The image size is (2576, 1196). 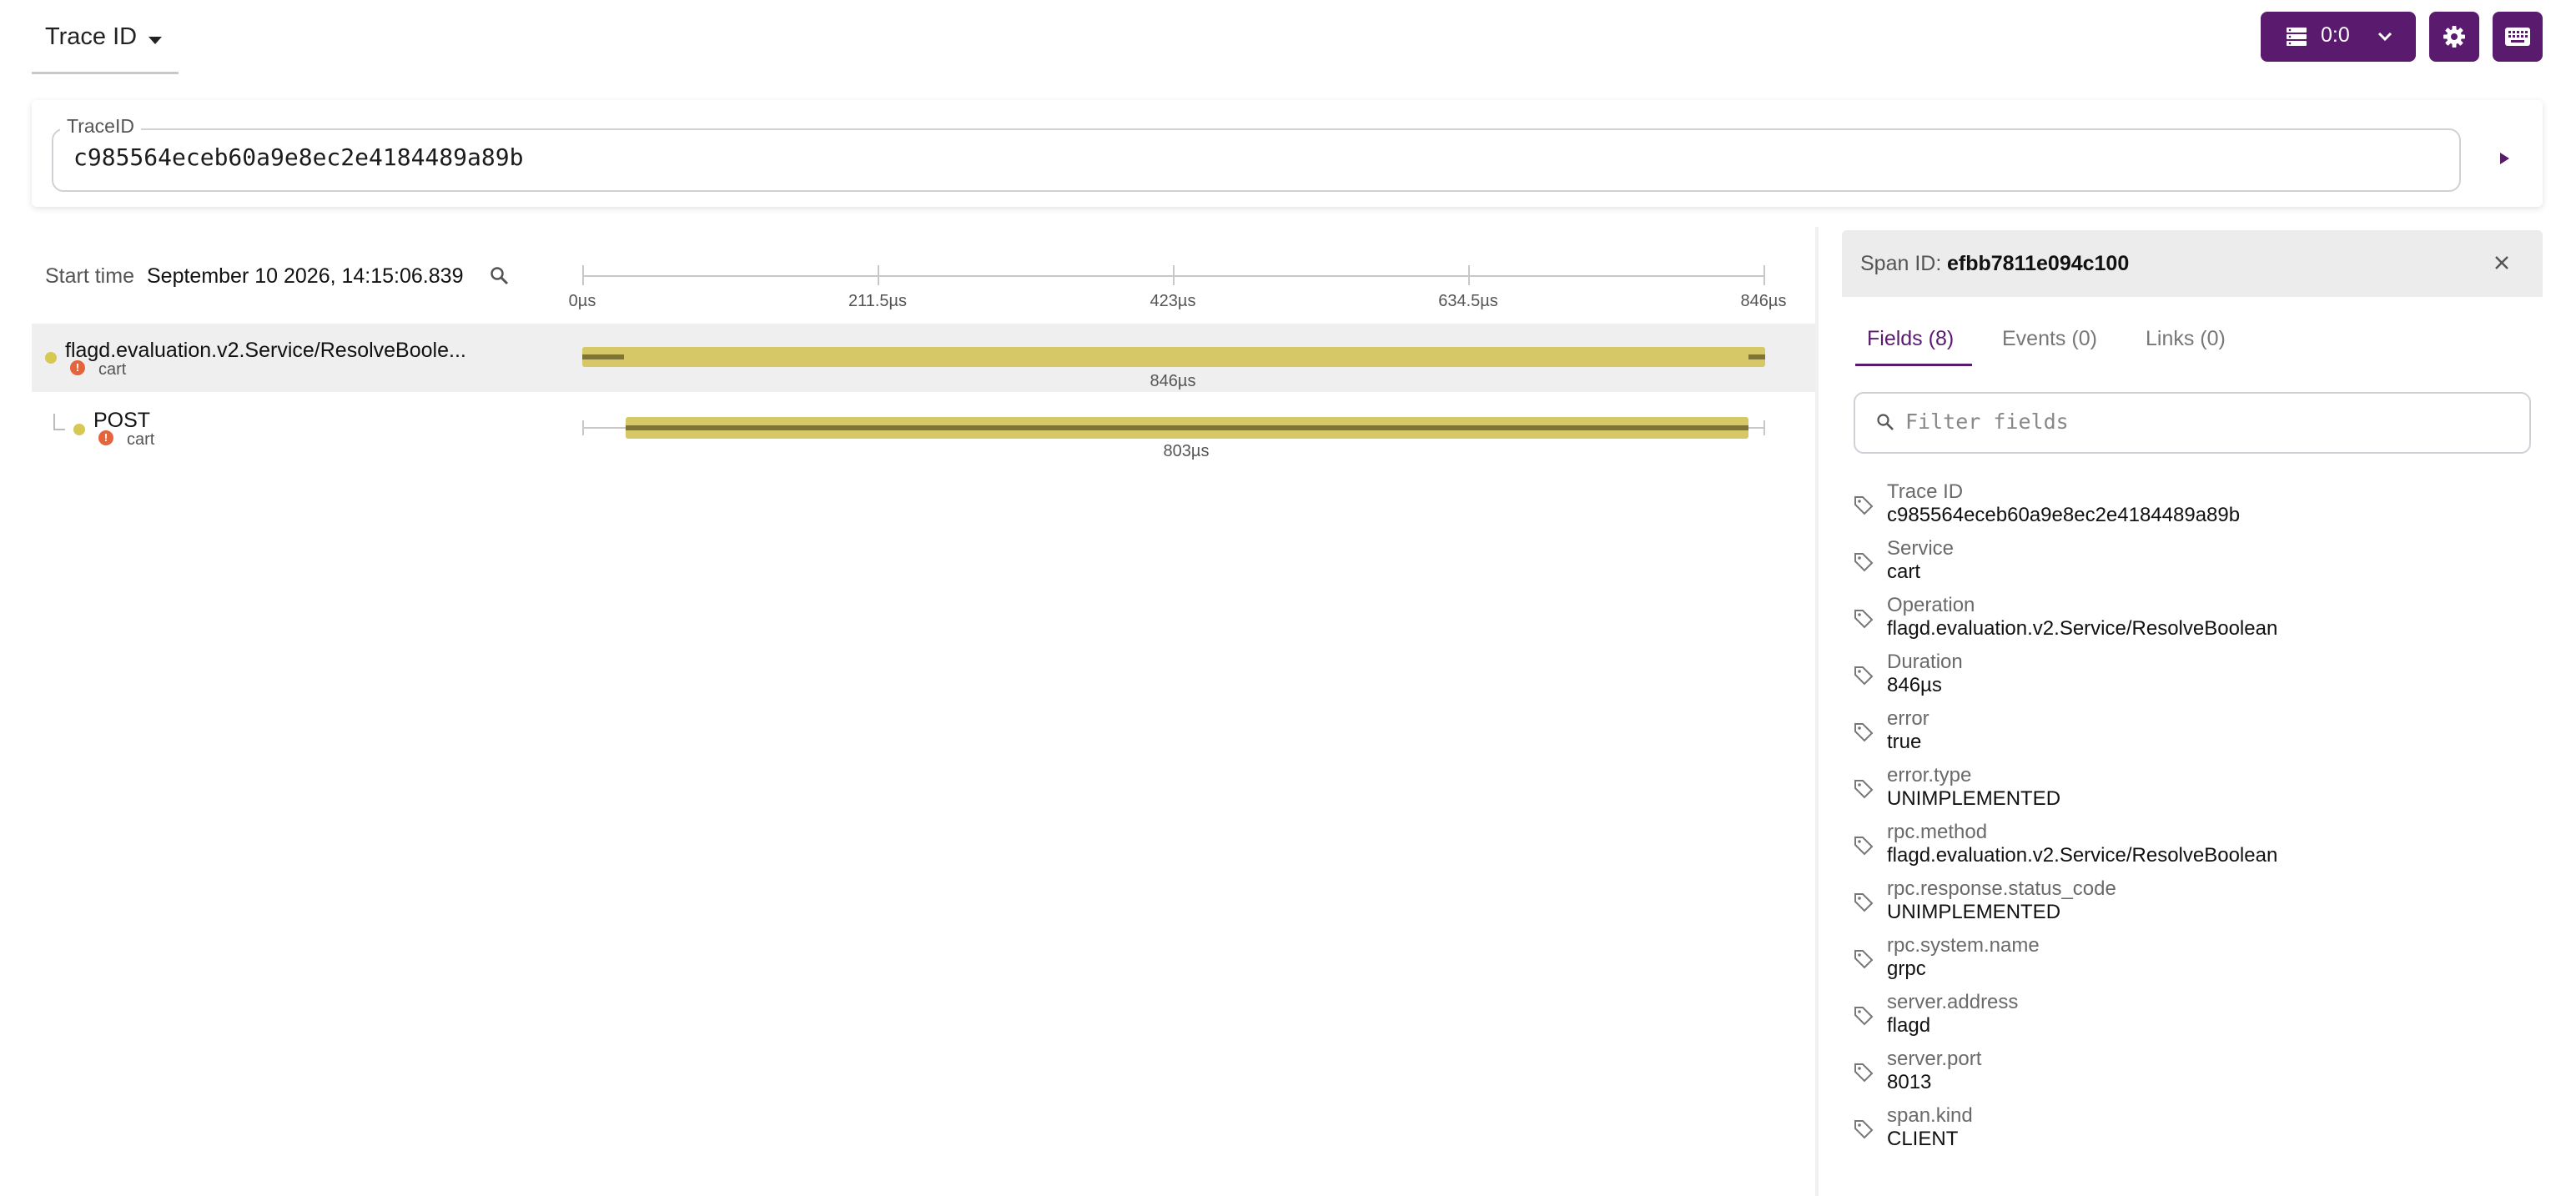 What do you see at coordinates (122, 420) in the screenshot?
I see `span-operation-name: POST` at bounding box center [122, 420].